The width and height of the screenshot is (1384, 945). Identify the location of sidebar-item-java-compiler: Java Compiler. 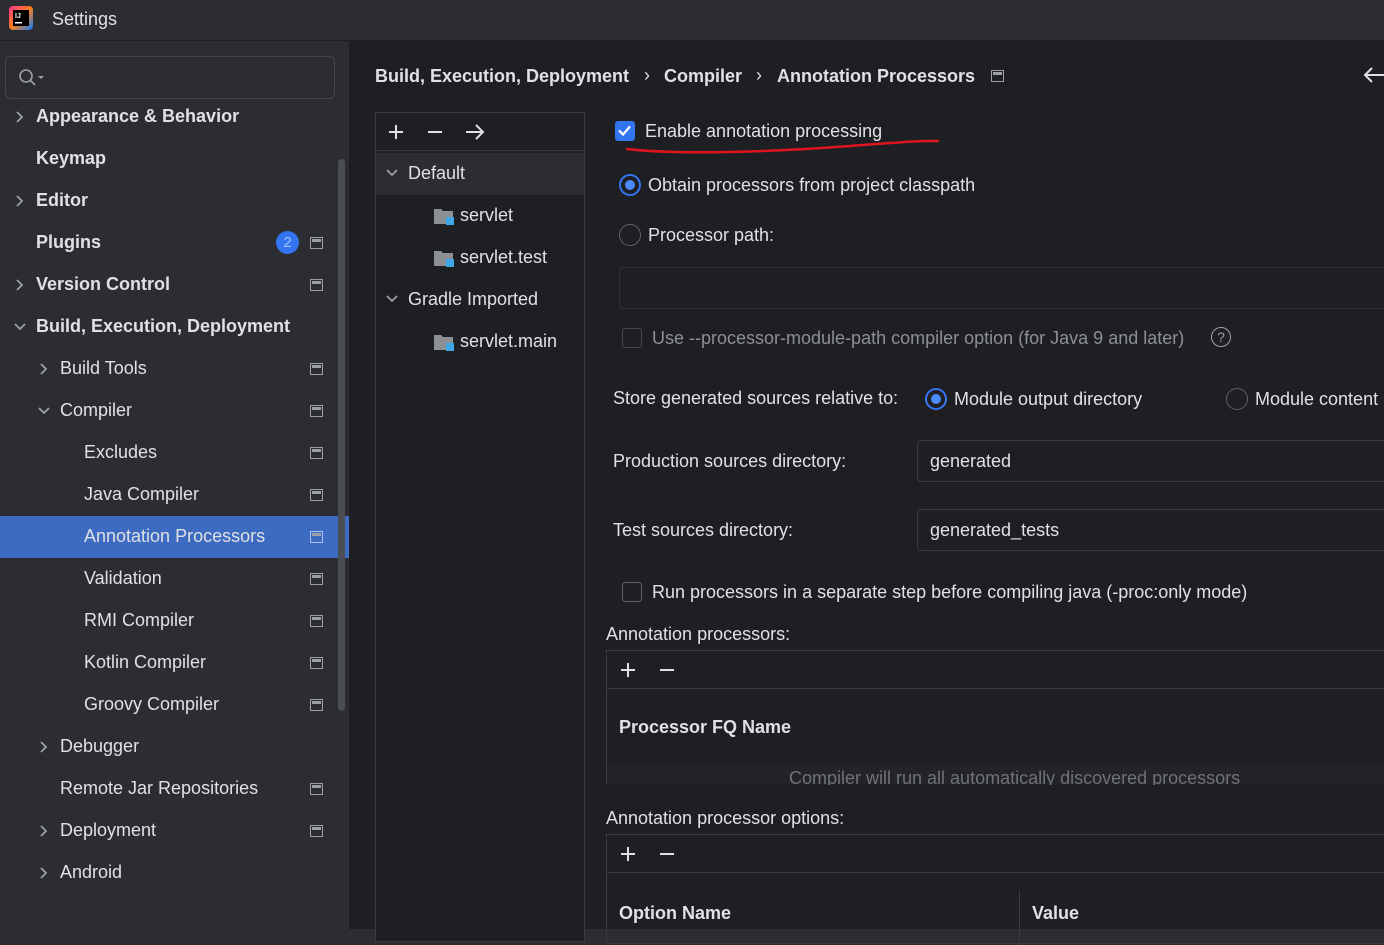
(174, 495).